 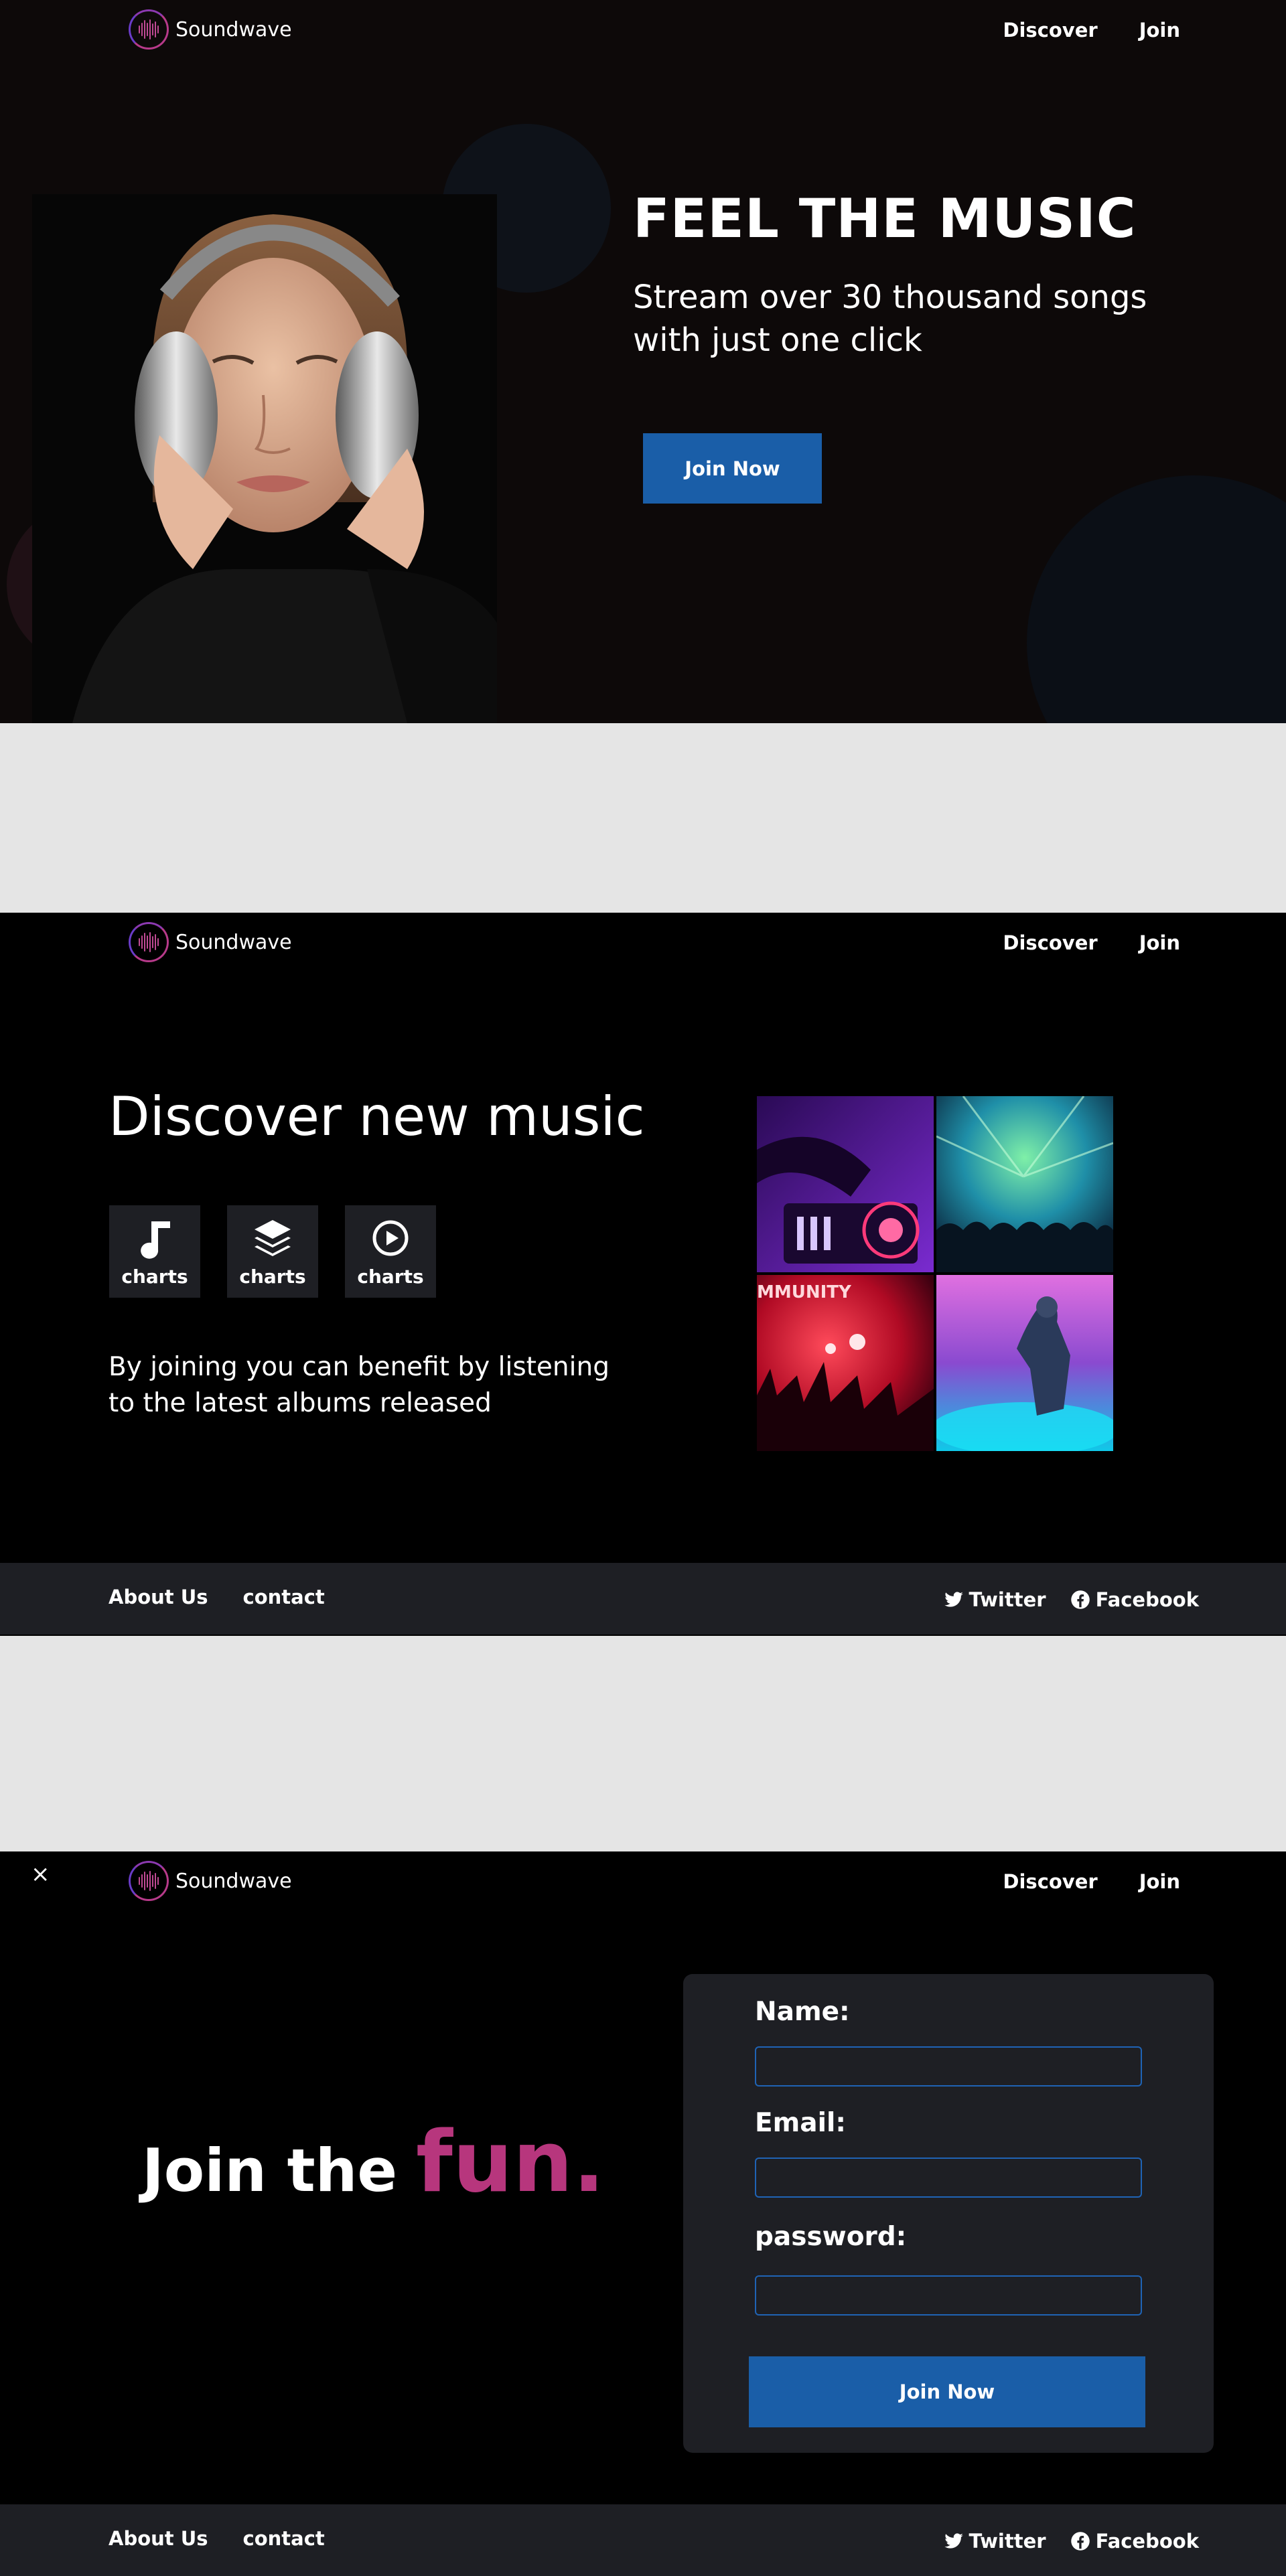 What do you see at coordinates (155, 1240) in the screenshot?
I see `music-note-icon` at bounding box center [155, 1240].